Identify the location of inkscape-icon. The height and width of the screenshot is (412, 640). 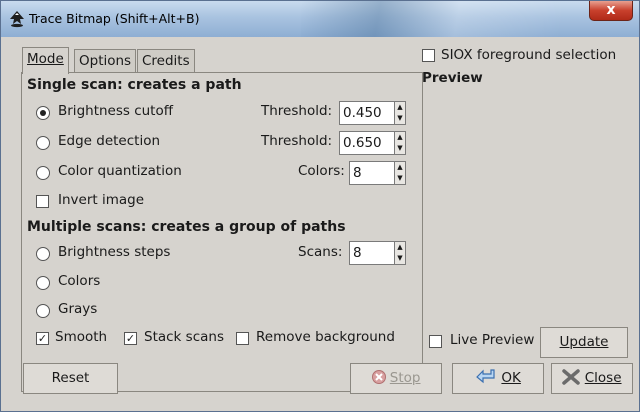
(17, 19).